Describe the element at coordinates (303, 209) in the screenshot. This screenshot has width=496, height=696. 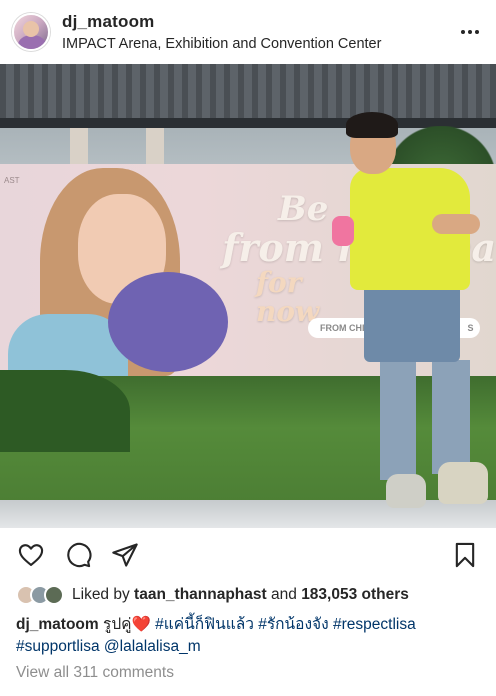
I see `billboard-line1: Be` at that location.